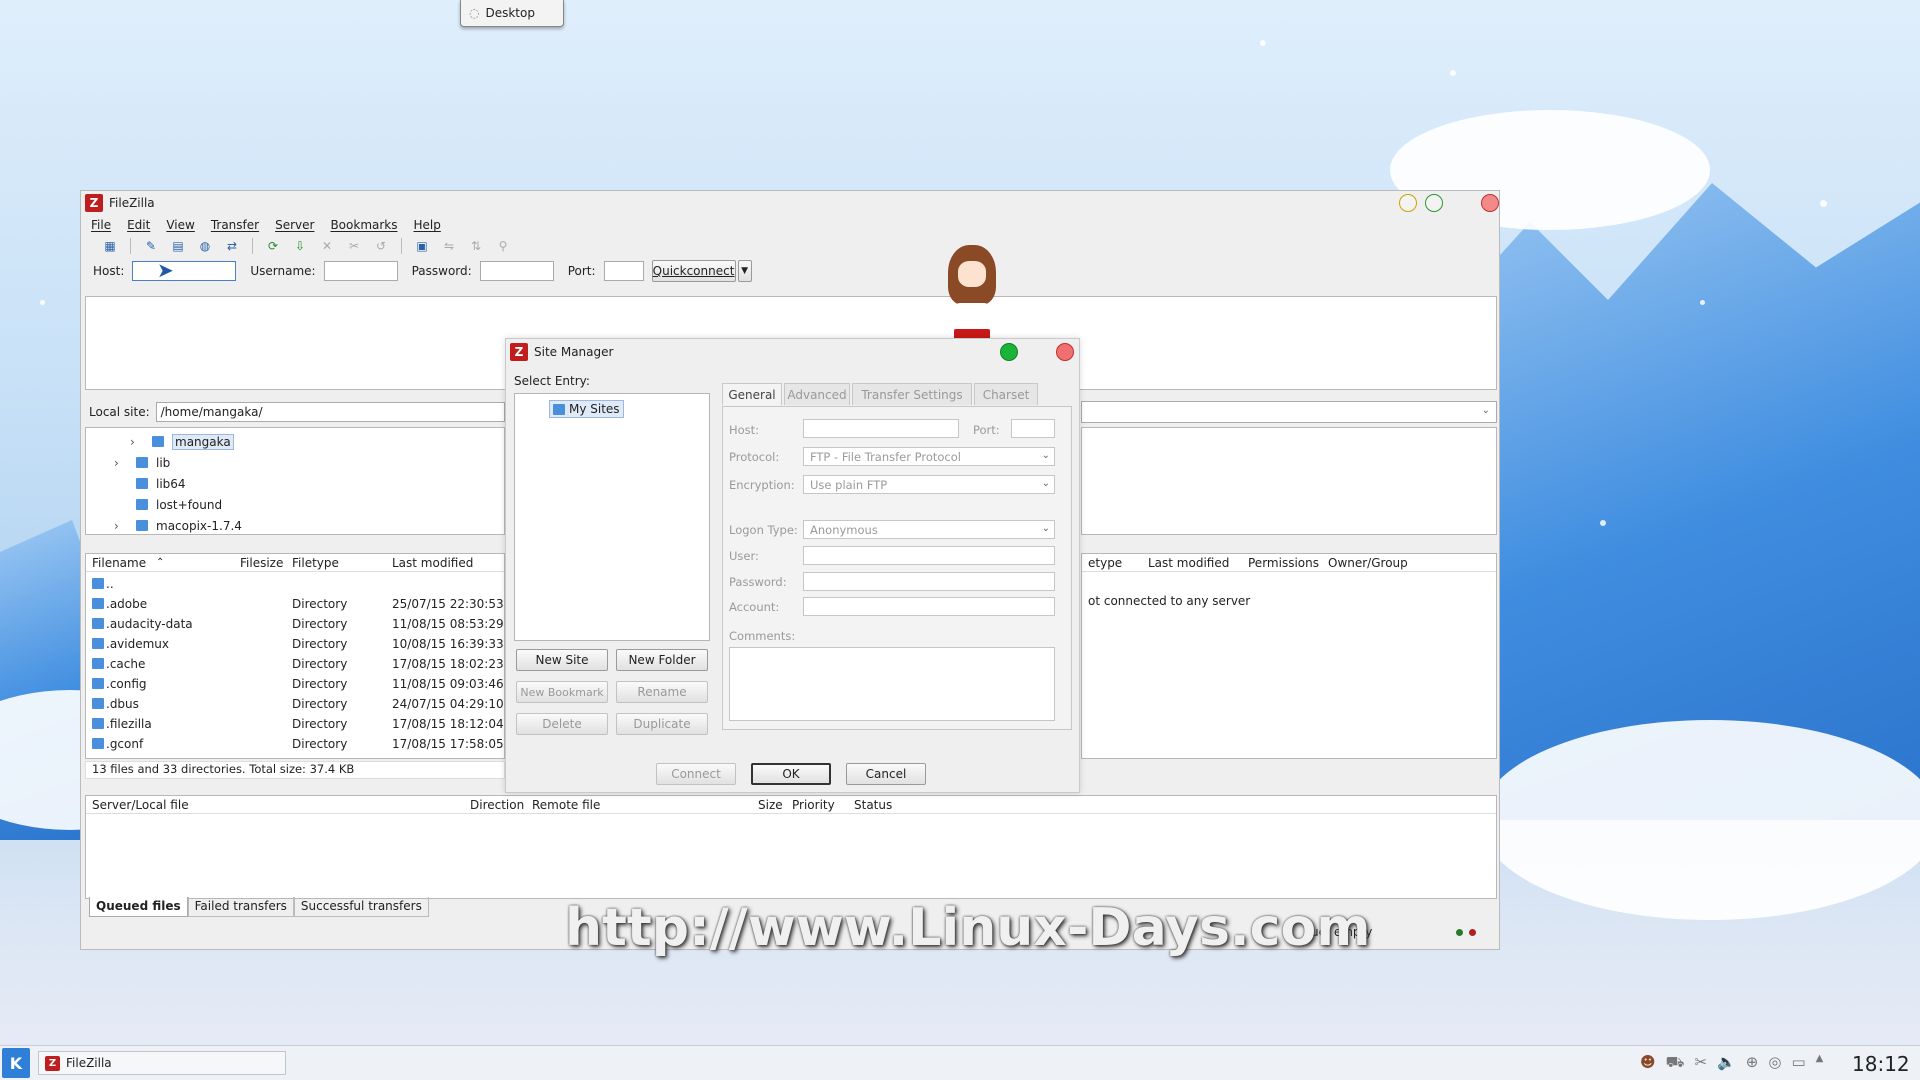  Describe the element at coordinates (1881, 1064) in the screenshot. I see `clock: 18:12` at that location.